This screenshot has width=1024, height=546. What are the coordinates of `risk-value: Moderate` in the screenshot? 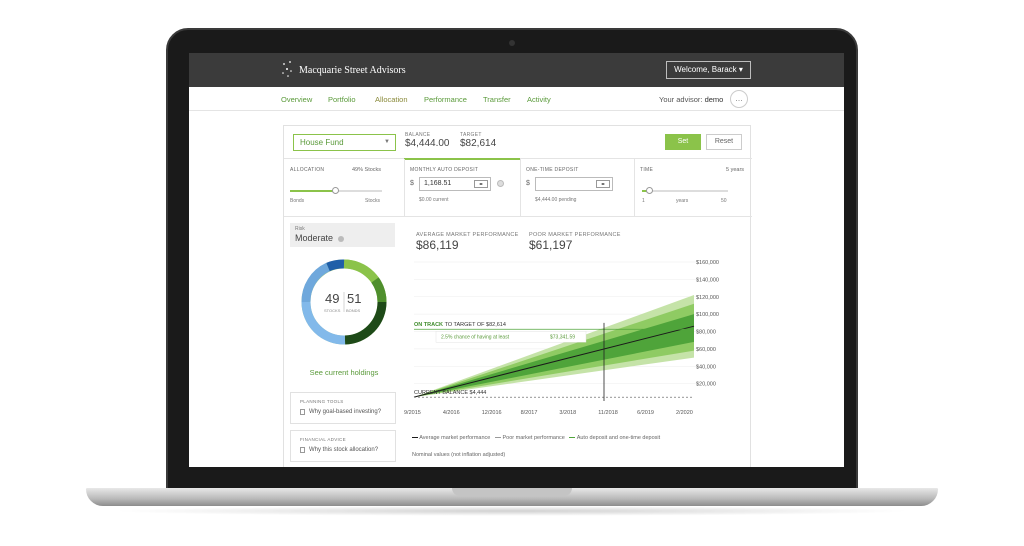 It's located at (319, 238).